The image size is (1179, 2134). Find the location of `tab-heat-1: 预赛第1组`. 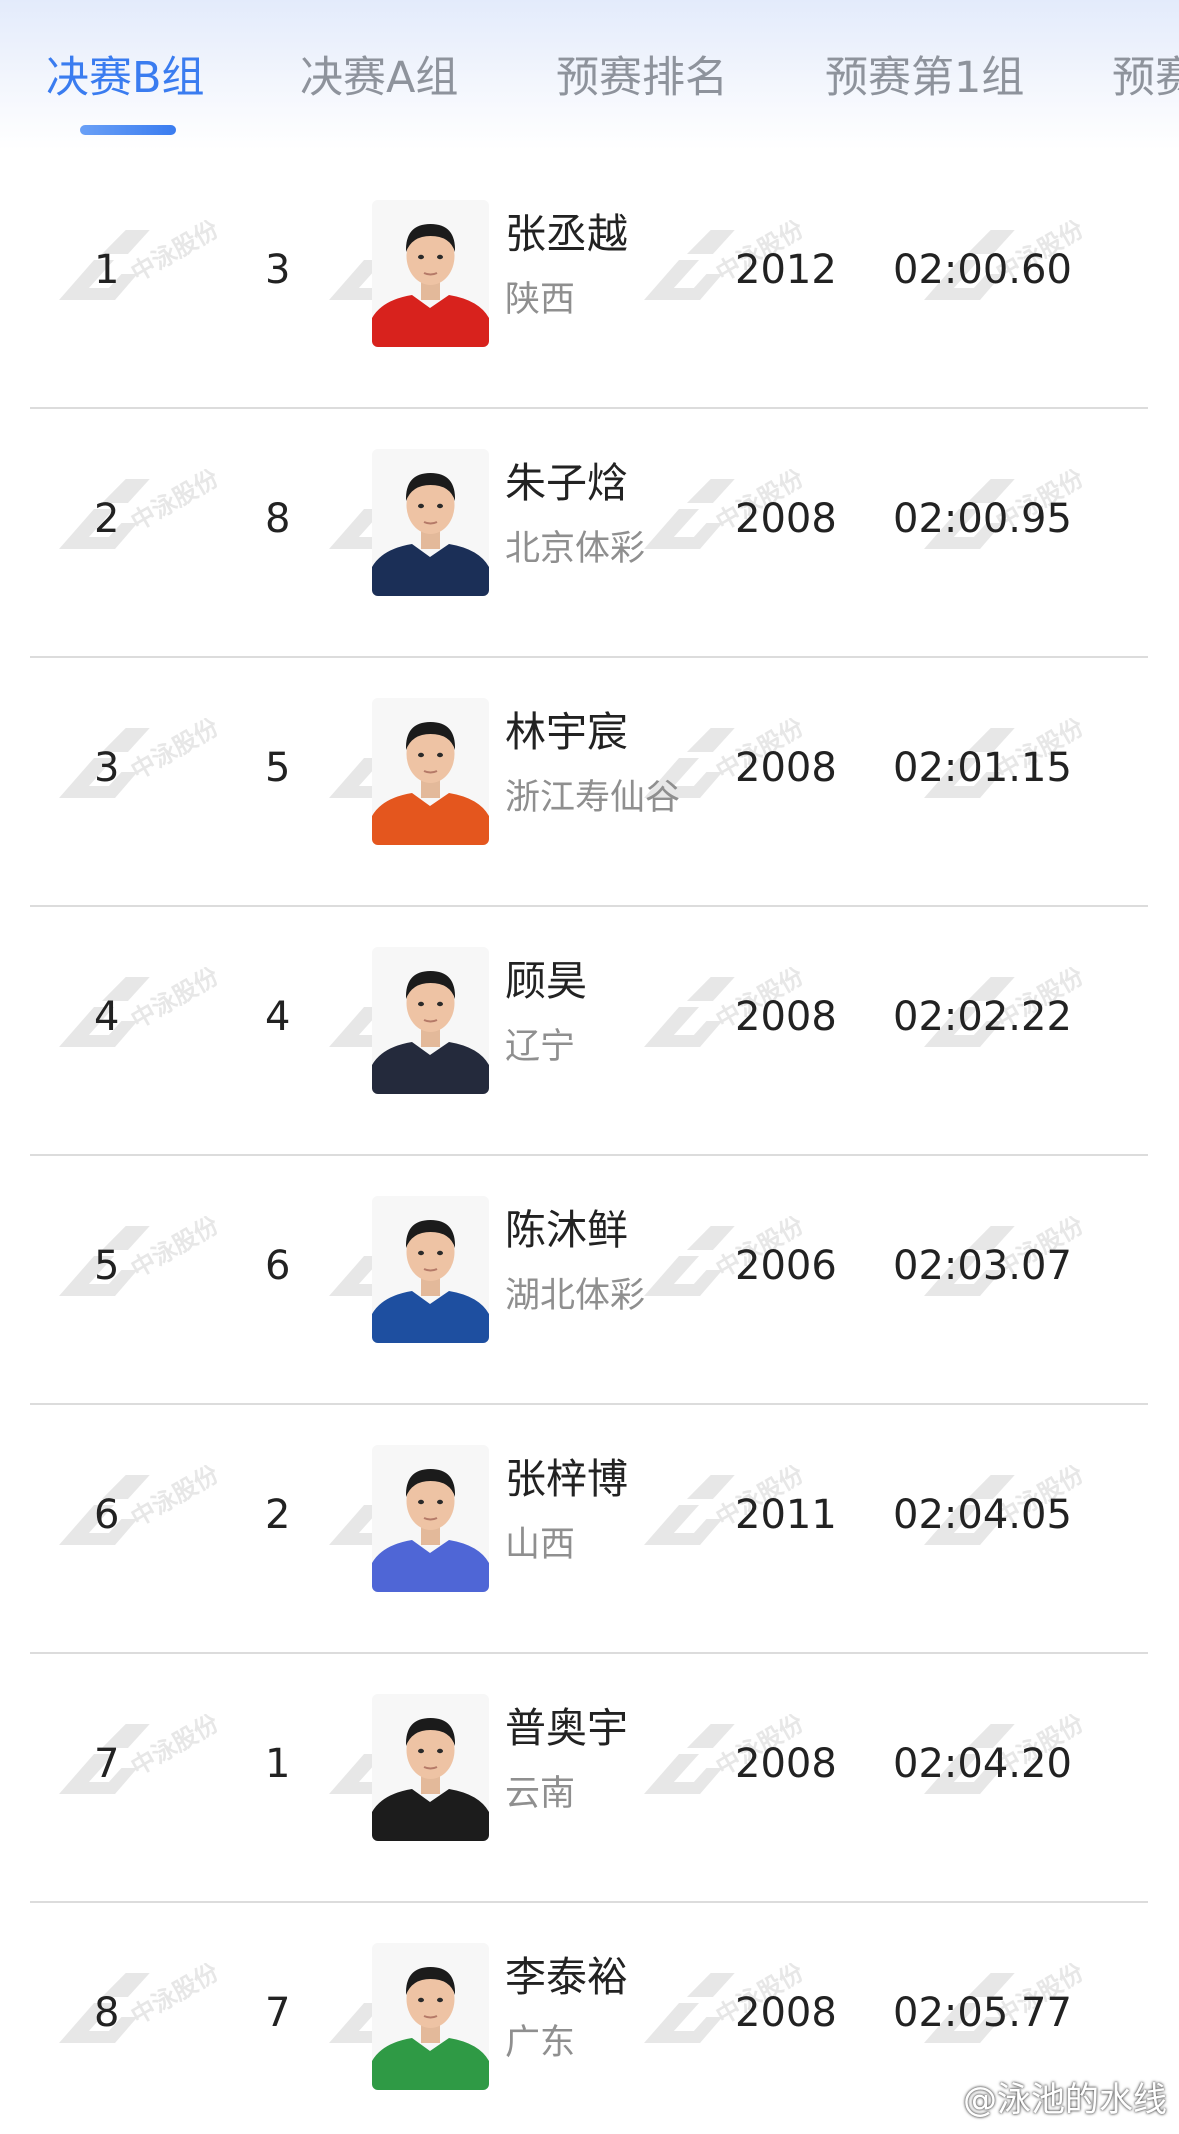

tab-heat-1: 预赛第1组 is located at coordinates (924, 78).